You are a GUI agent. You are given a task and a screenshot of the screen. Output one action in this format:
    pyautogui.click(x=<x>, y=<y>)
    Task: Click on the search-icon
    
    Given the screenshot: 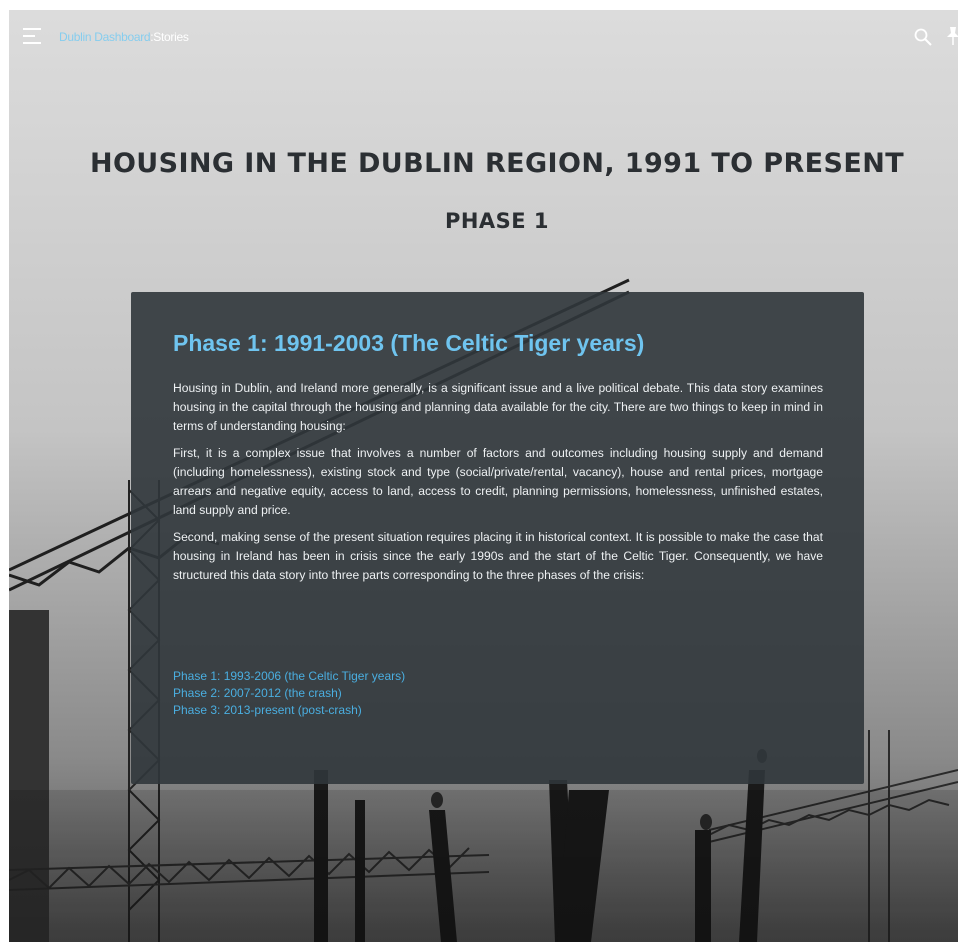 What is the action you would take?
    pyautogui.click(x=923, y=37)
    